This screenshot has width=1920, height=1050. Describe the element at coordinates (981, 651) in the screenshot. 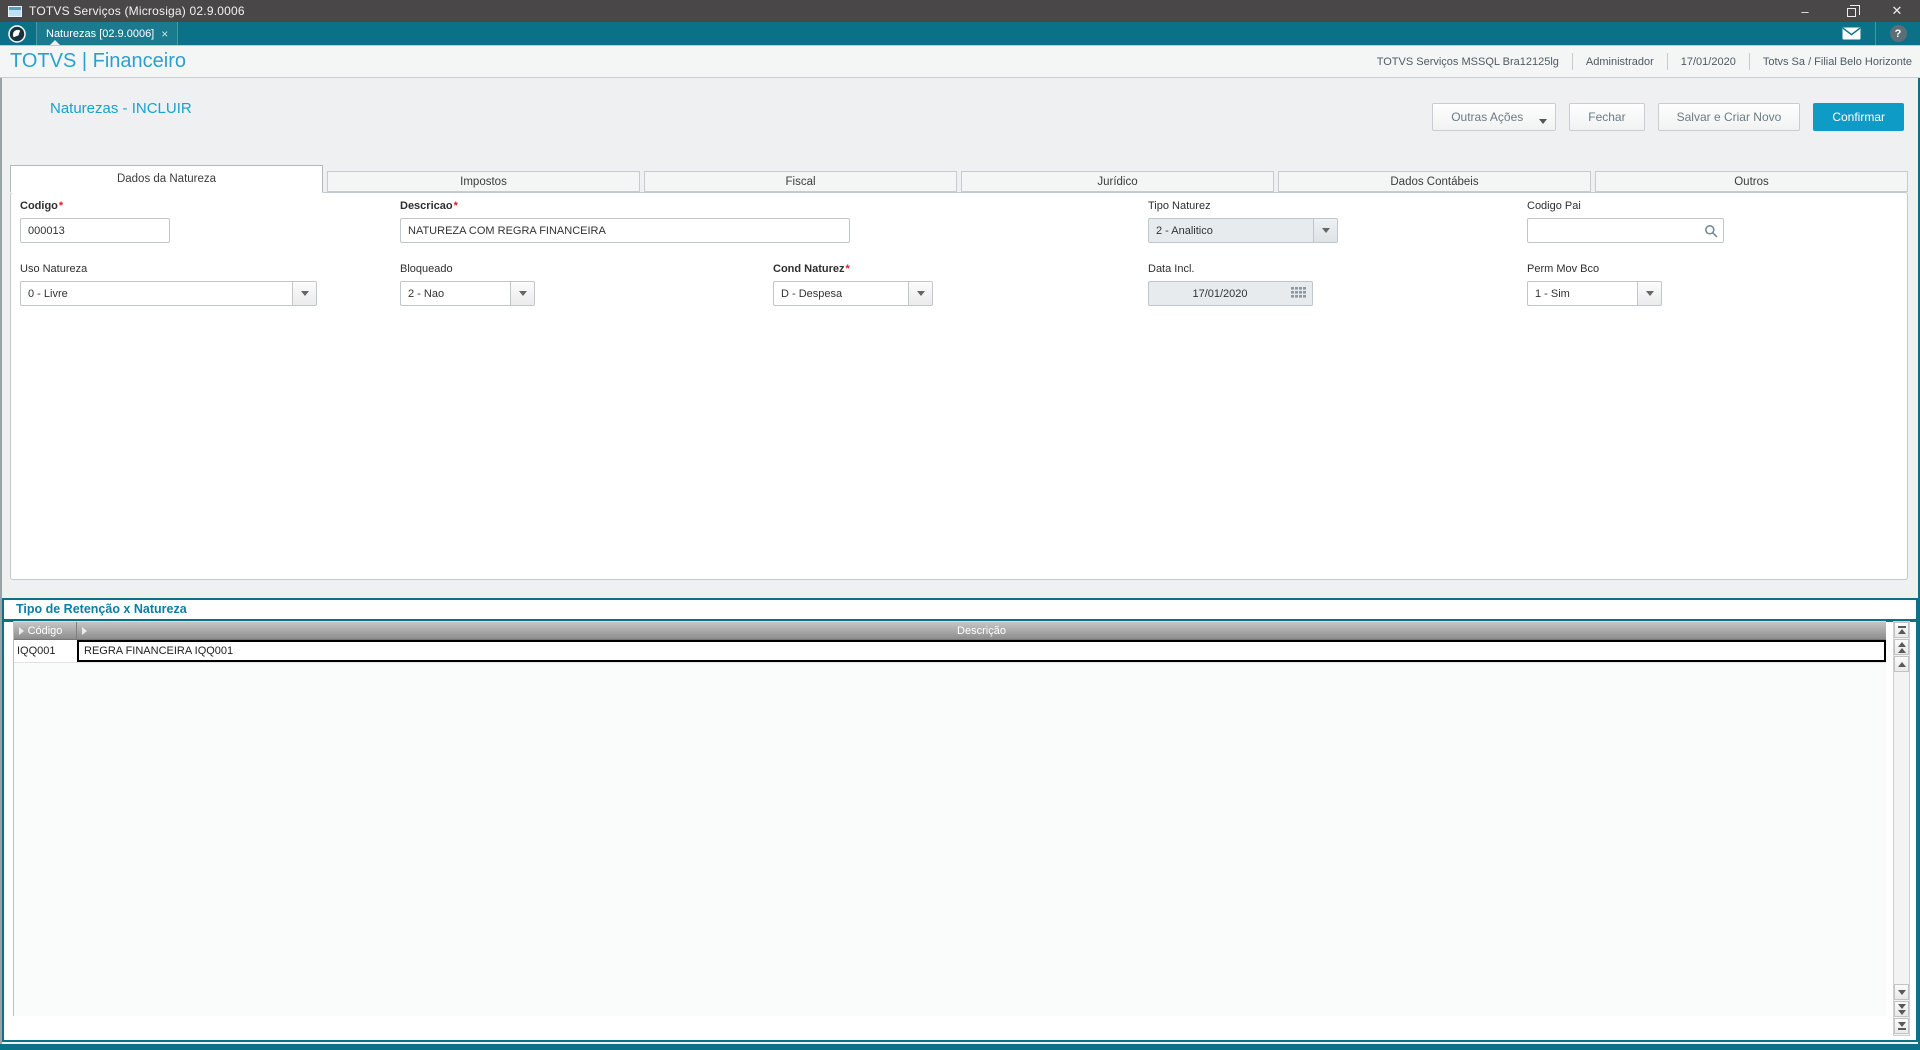

I see `cell-descricao-selected: REGRA FINANCEIRA IQQ001` at that location.